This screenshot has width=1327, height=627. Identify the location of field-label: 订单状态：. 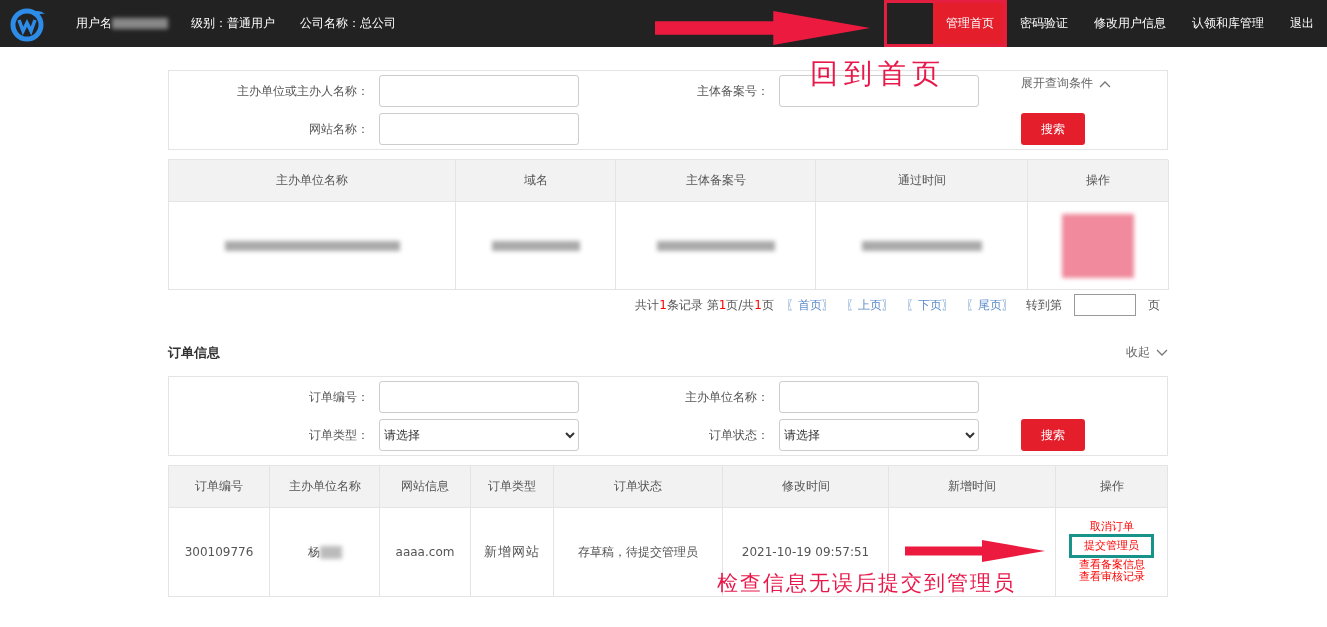
(739, 435).